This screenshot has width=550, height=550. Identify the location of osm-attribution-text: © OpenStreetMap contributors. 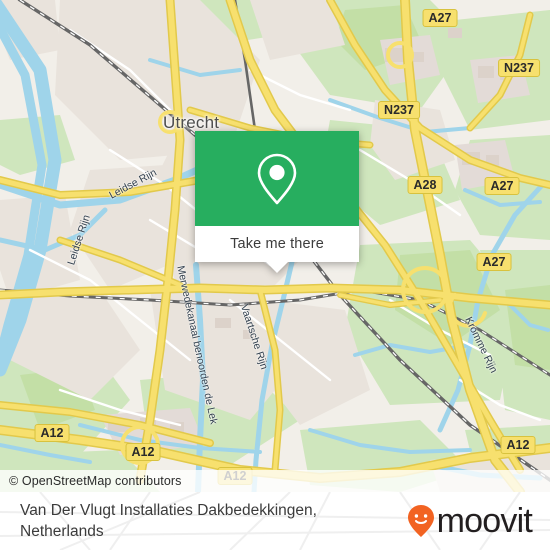
(95, 481).